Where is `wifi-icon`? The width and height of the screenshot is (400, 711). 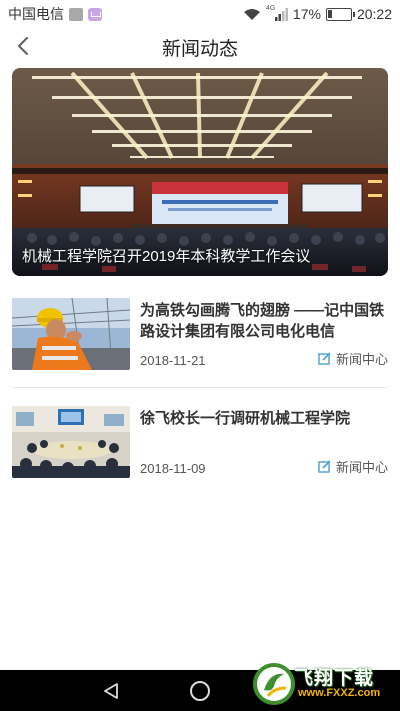 wifi-icon is located at coordinates (251, 14).